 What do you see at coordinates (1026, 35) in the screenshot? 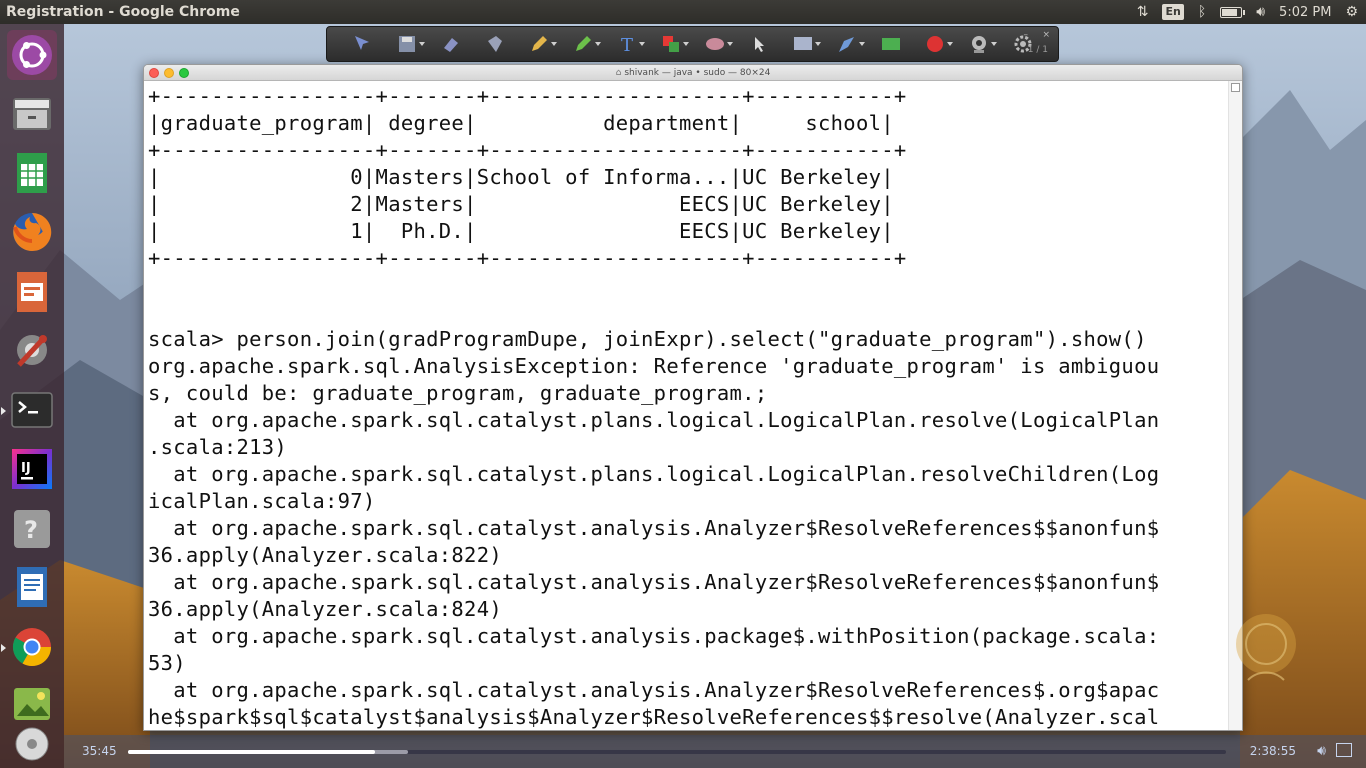
I see `toolbar-minimize-button: –` at bounding box center [1026, 35].